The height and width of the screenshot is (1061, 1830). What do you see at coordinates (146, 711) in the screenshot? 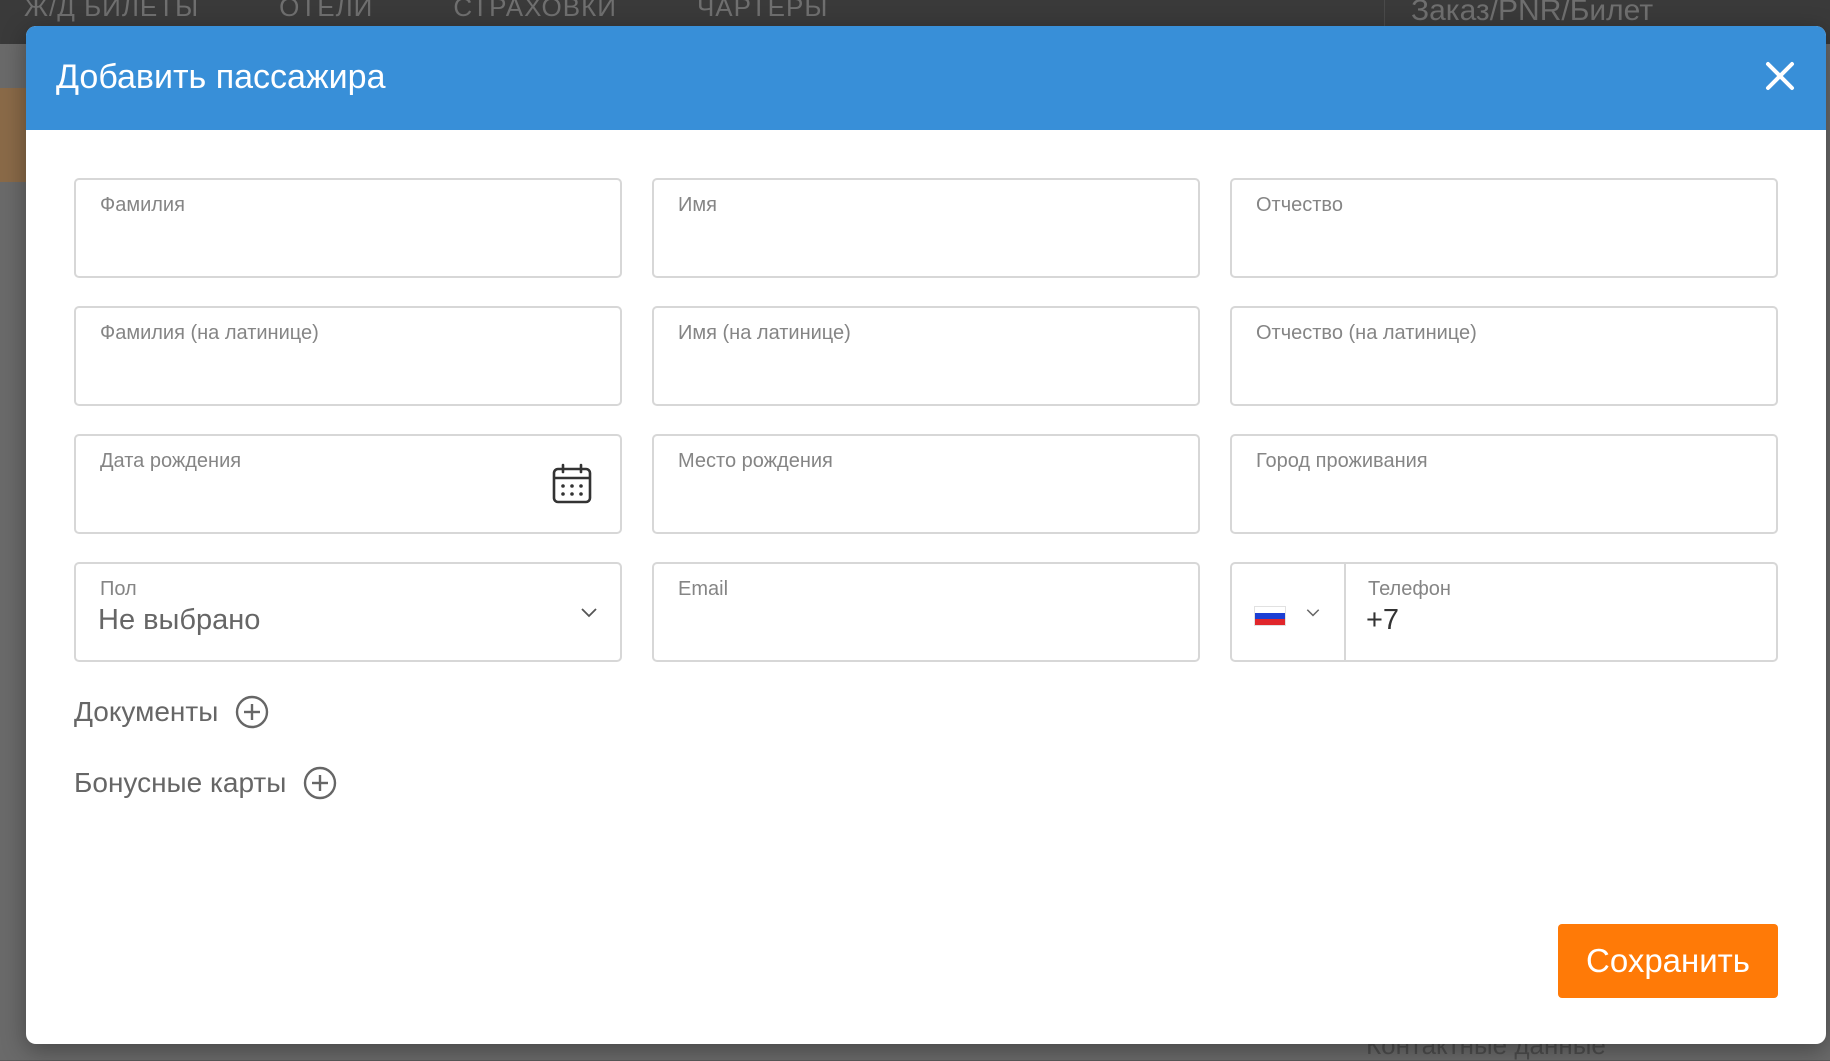
I see `documents-label: Документы` at bounding box center [146, 711].